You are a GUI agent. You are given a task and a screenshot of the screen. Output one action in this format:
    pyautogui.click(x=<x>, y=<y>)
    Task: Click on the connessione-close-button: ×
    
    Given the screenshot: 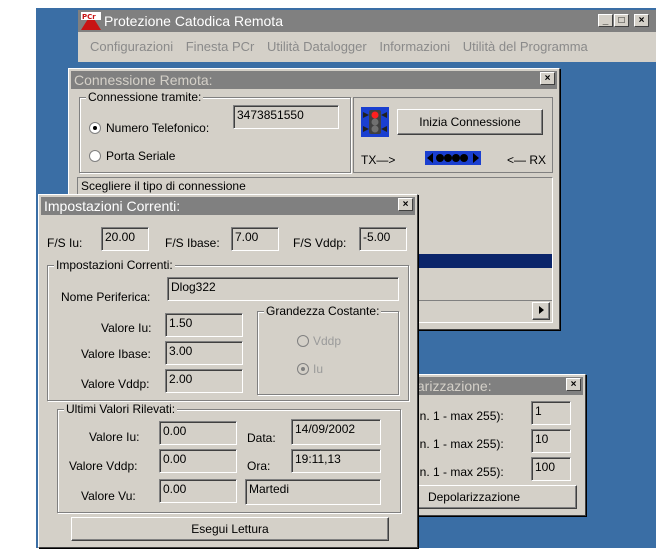 What is the action you would take?
    pyautogui.click(x=547, y=78)
    